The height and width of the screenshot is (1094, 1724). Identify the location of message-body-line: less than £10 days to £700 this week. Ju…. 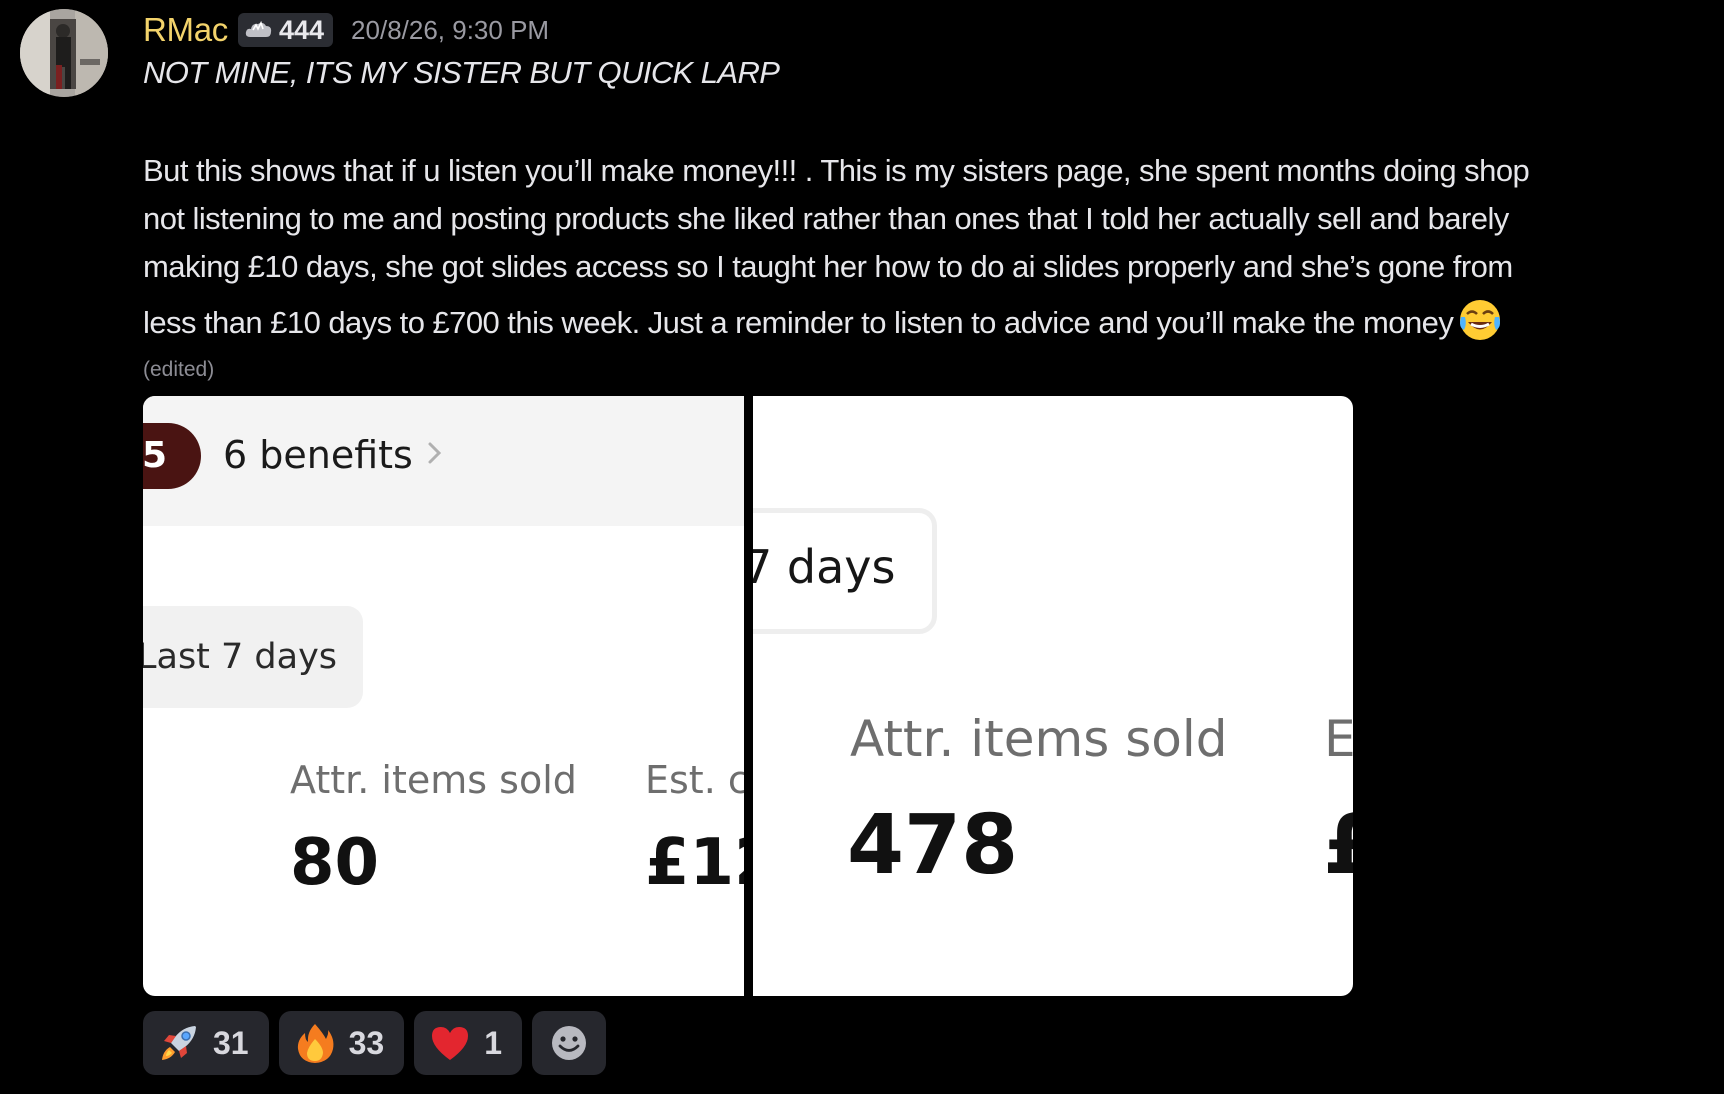
(798, 322).